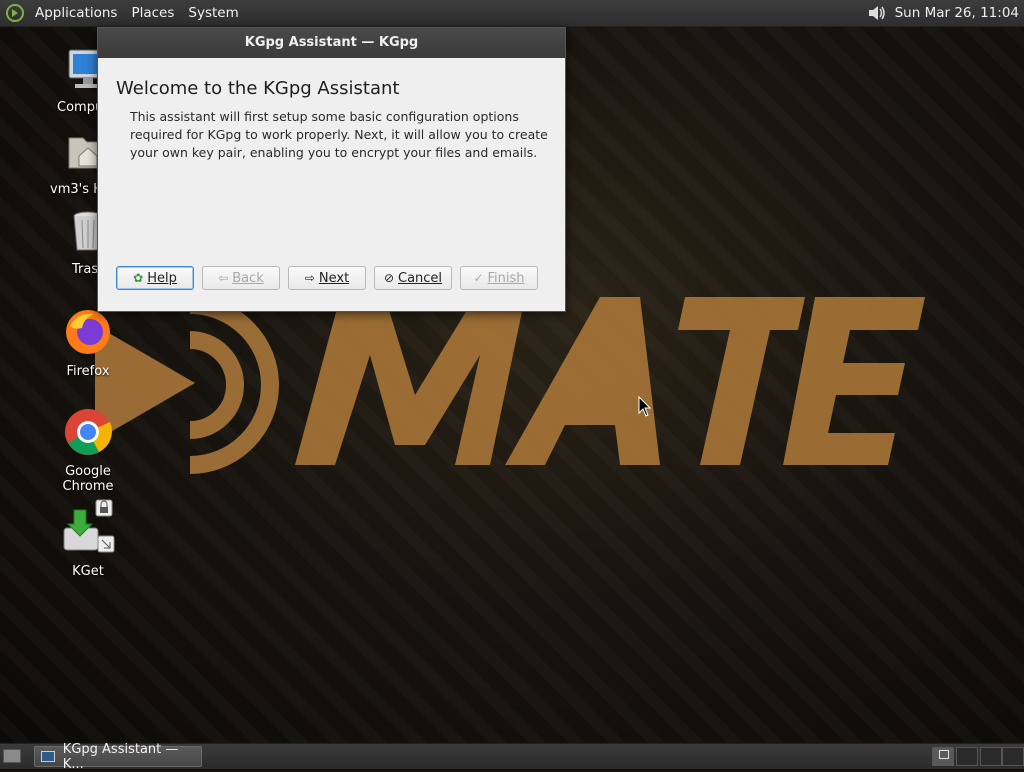 This screenshot has height=772, width=1024. Describe the element at coordinates (213, 13) in the screenshot. I see `menu-system: System` at that location.